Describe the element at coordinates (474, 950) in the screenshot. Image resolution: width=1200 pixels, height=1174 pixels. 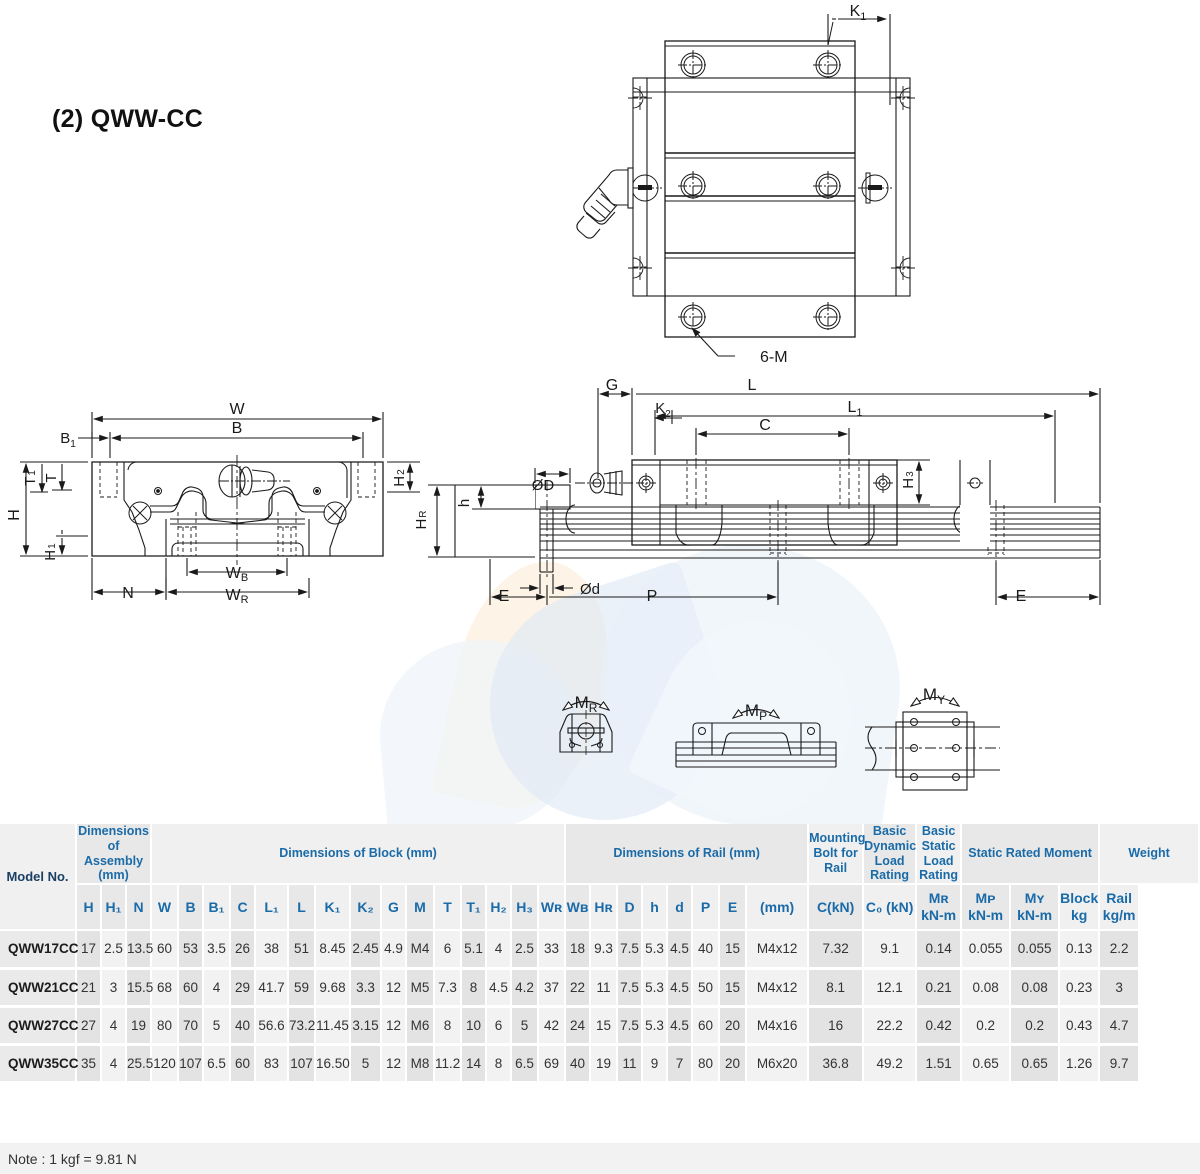
I see `table-cell: 5.1` at that location.